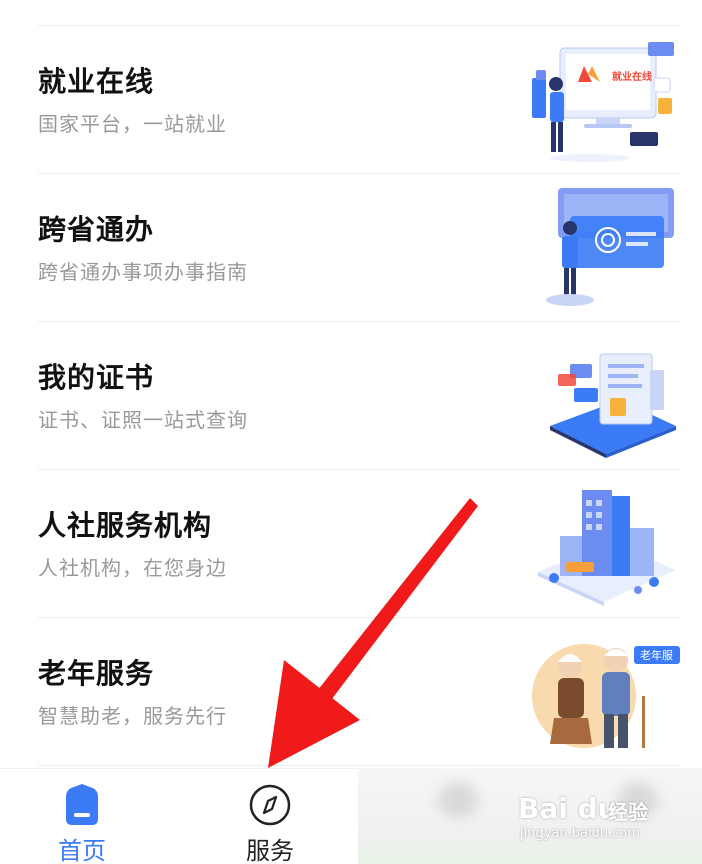  What do you see at coordinates (610, 247) in the screenshot?
I see `cross-province-illustration` at bounding box center [610, 247].